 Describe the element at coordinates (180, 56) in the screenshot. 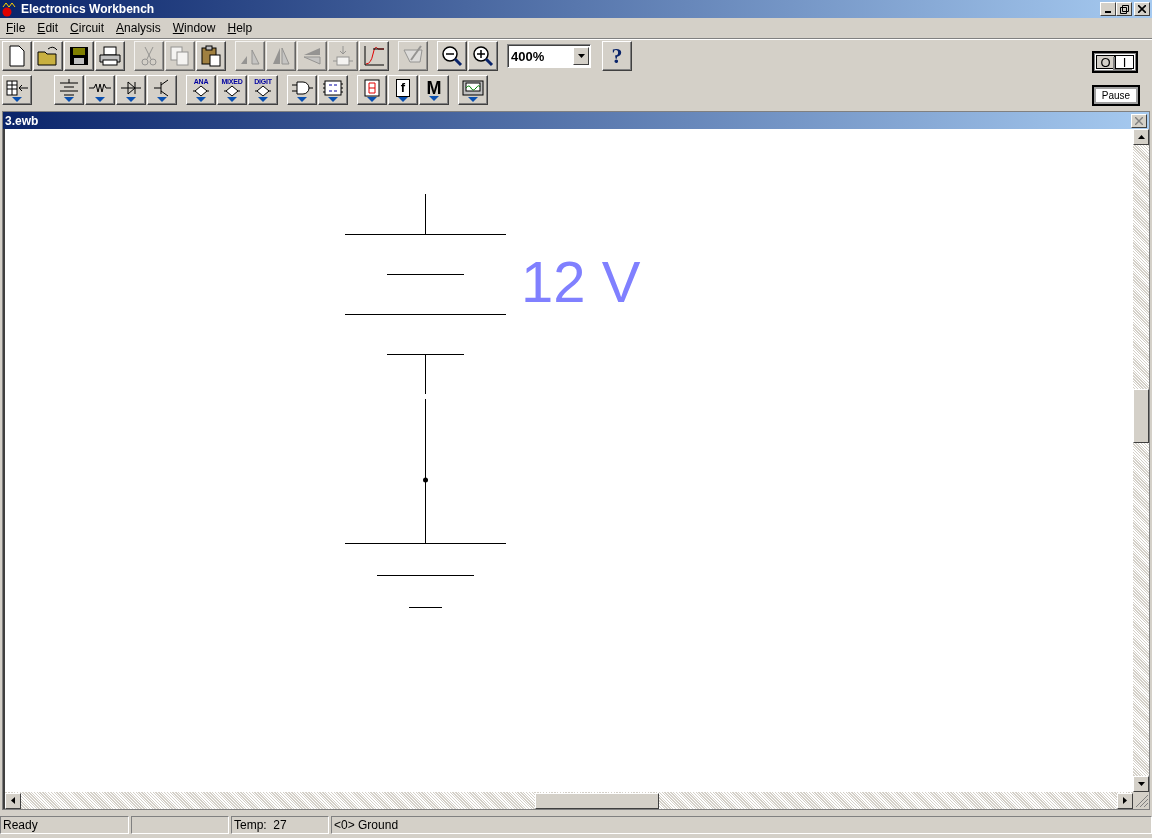

I see `copy-icon` at that location.